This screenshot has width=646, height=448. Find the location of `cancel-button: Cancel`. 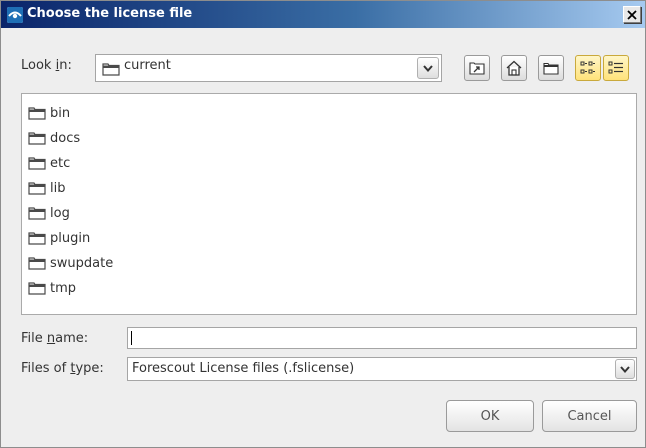

cancel-button: Cancel is located at coordinates (589, 416).